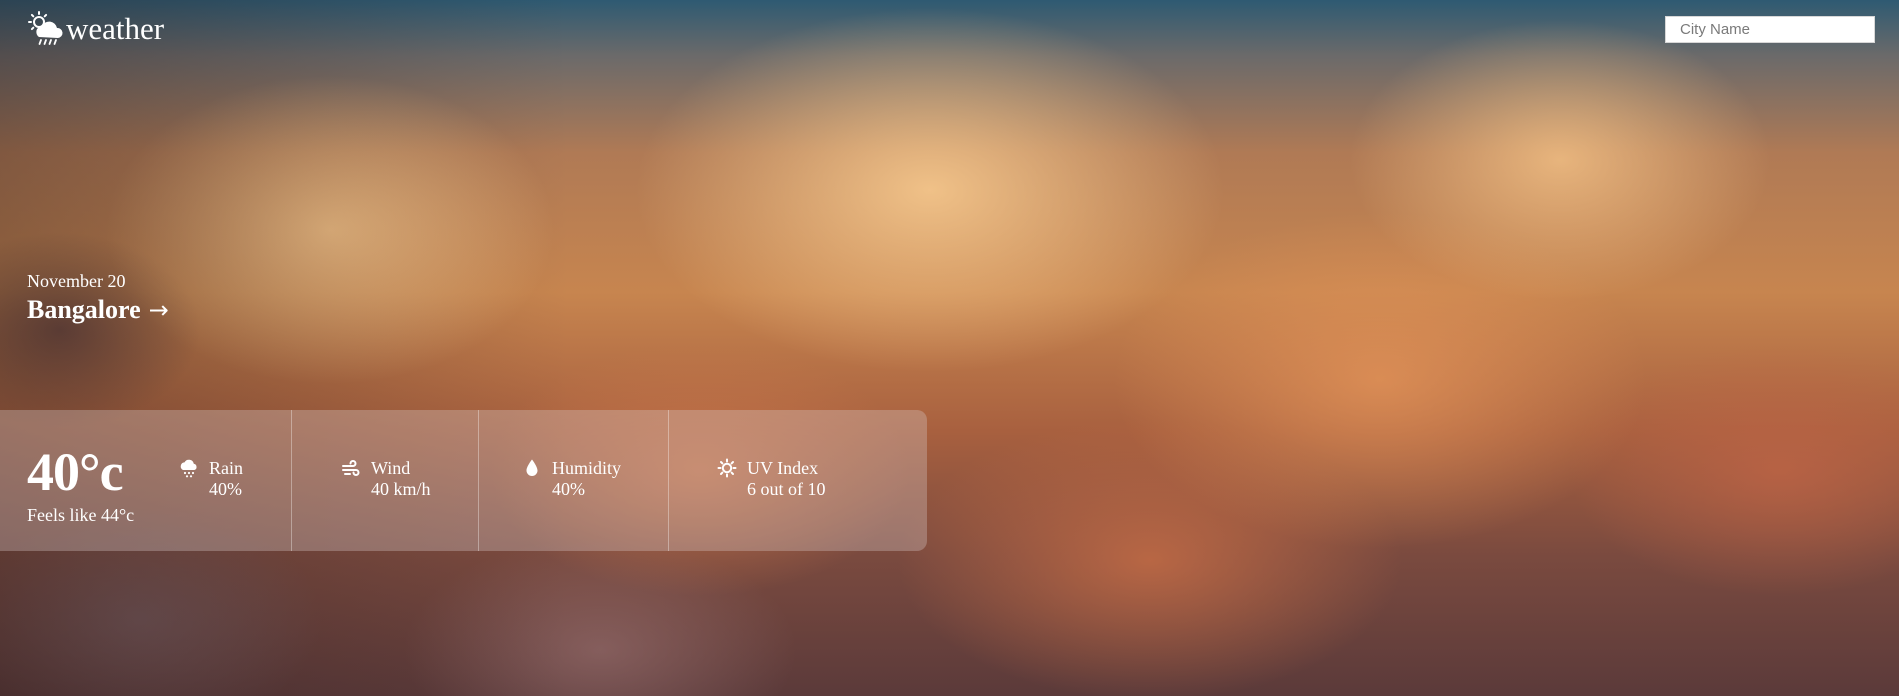  What do you see at coordinates (76, 281) in the screenshot?
I see `current-date: November 20` at bounding box center [76, 281].